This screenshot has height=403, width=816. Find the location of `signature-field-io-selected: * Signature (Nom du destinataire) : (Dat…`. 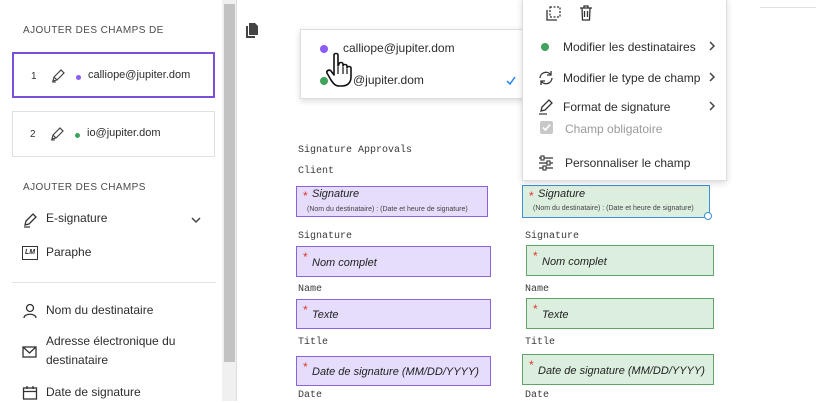

signature-field-io-selected: * Signature (Nom du destinataire) : (Dat… is located at coordinates (616, 201).